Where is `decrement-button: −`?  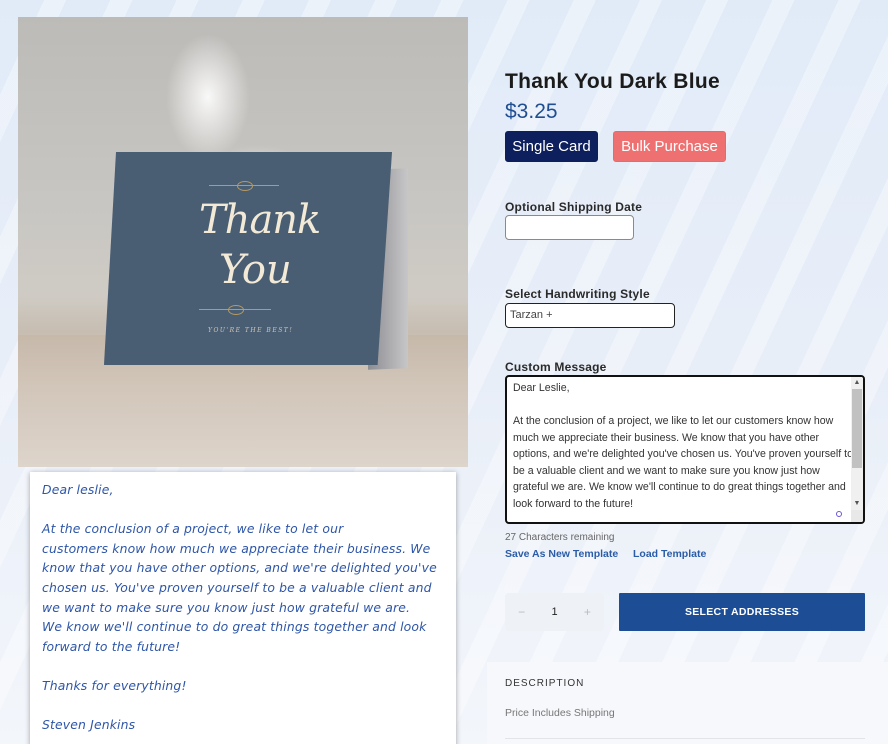 decrement-button: − is located at coordinates (521, 612).